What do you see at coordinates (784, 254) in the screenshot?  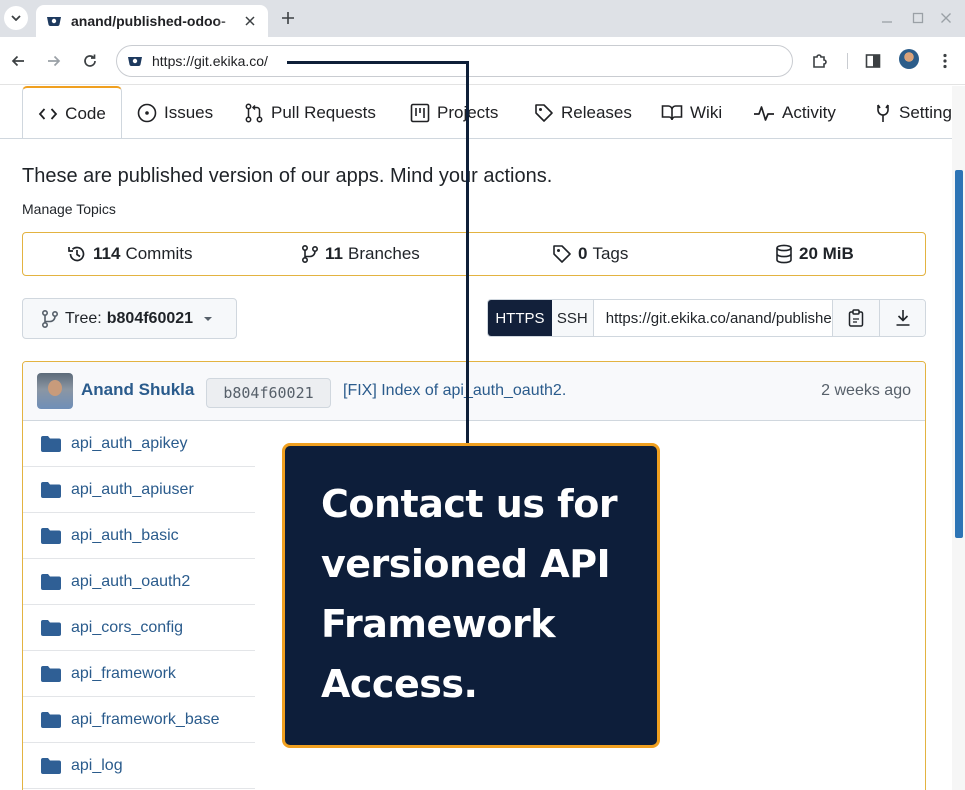 I see `database-icon` at bounding box center [784, 254].